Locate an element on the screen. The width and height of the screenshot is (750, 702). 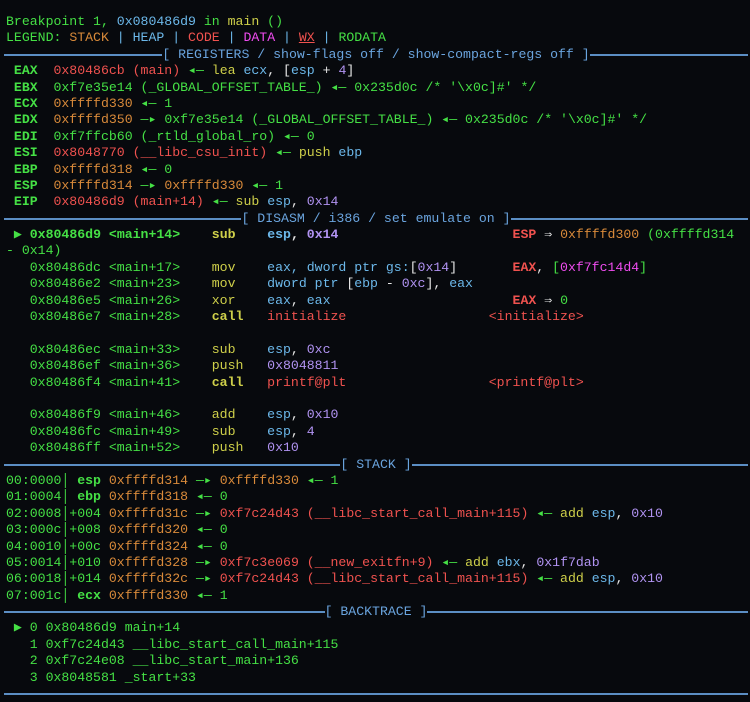
text-segment: 0xc is located at coordinates (318, 349).